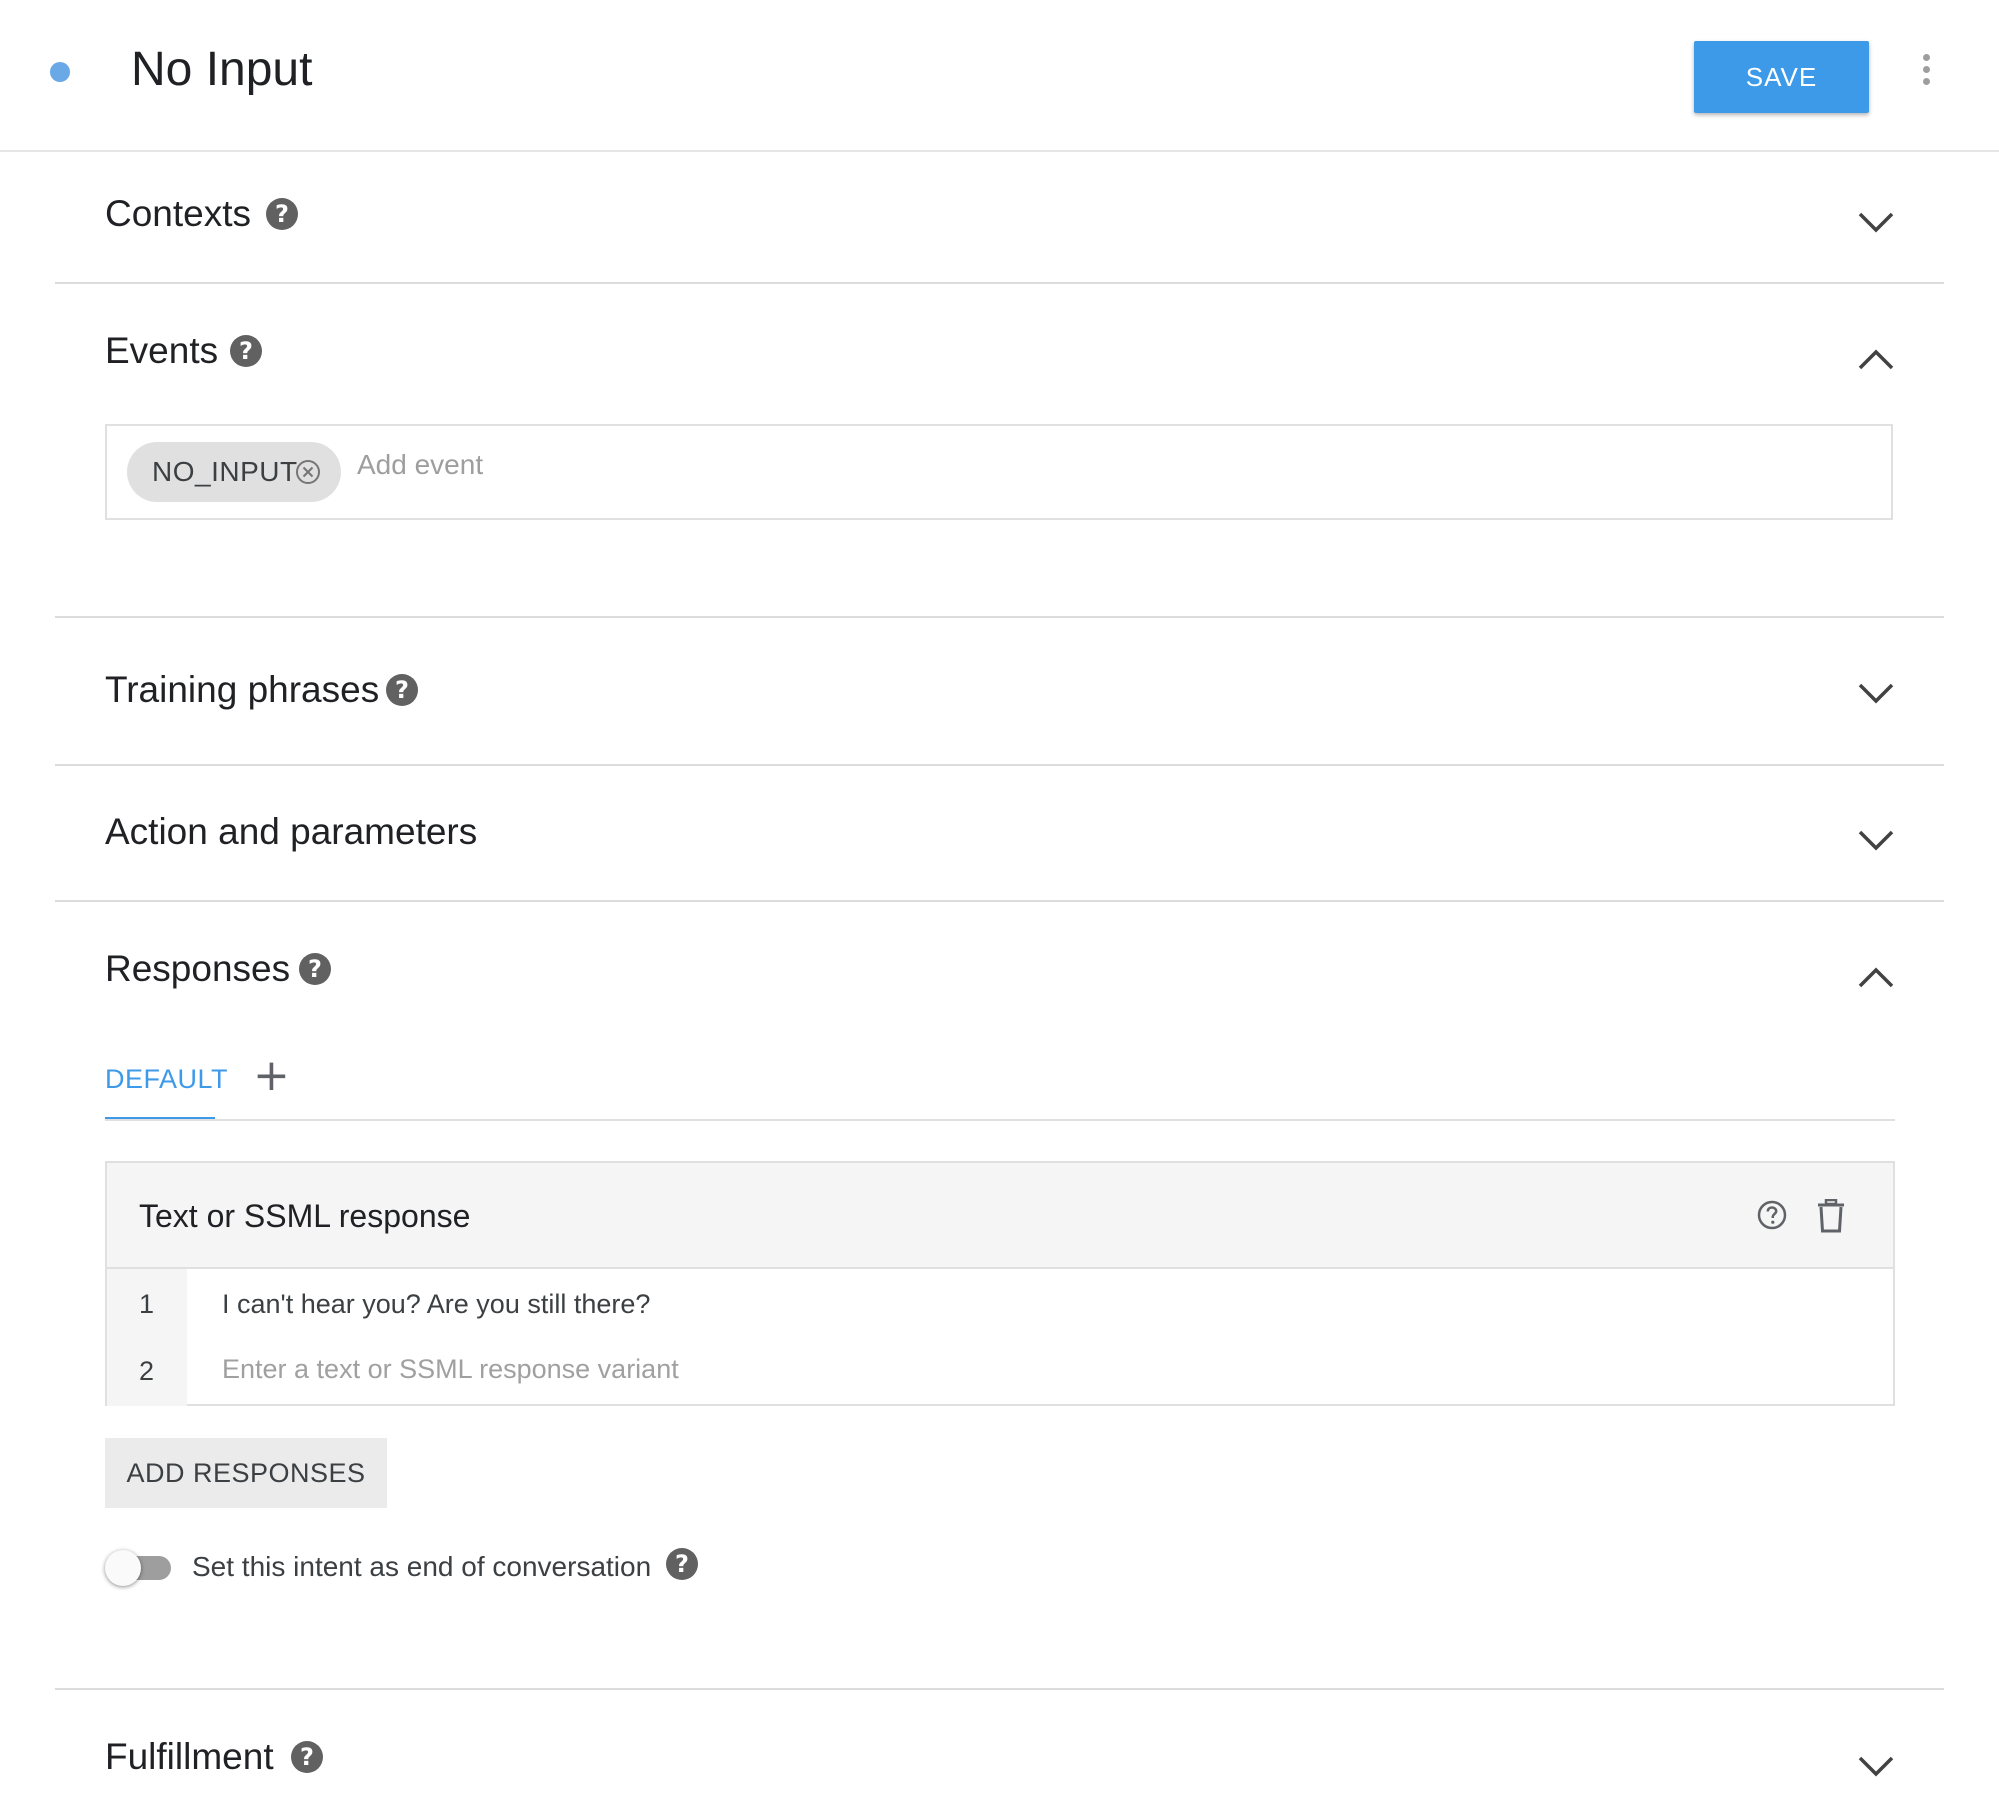  I want to click on section-title-contexts: Contexts, so click(178, 214).